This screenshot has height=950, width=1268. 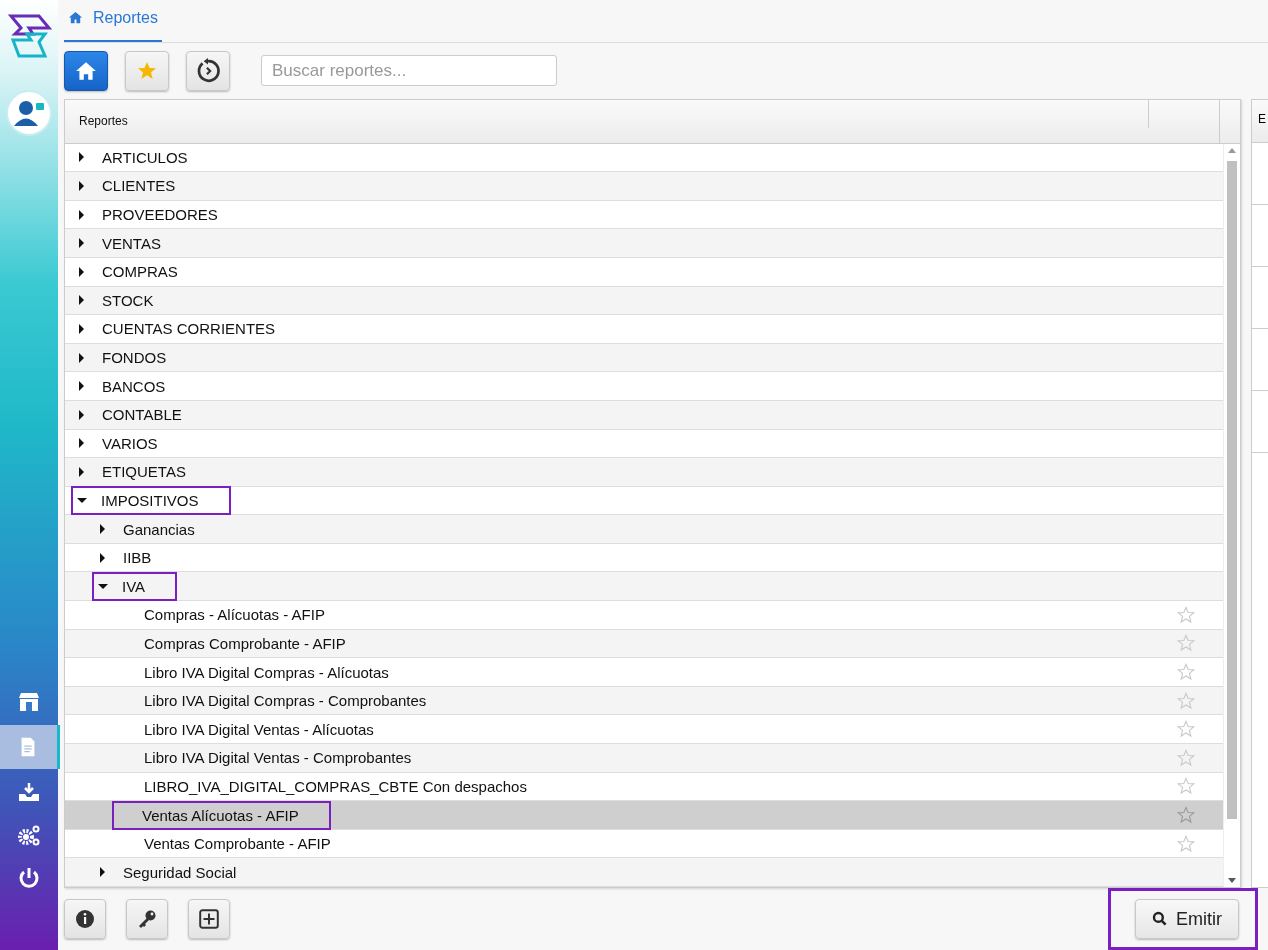 I want to click on tree-label: Compras Comprobante - AFIP, so click(x=245, y=643).